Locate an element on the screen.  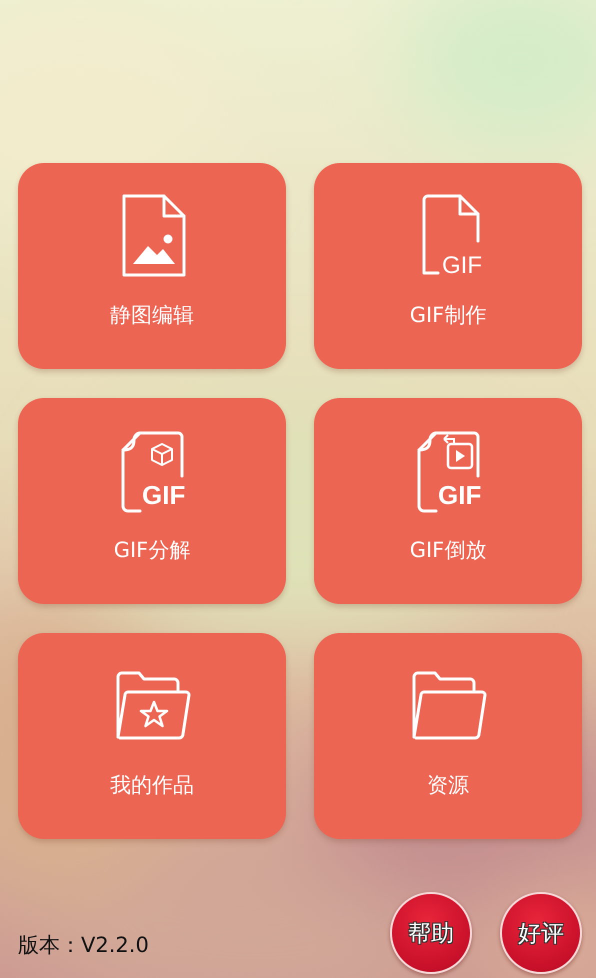
tool-button: 我的作品 is located at coordinates (152, 736).